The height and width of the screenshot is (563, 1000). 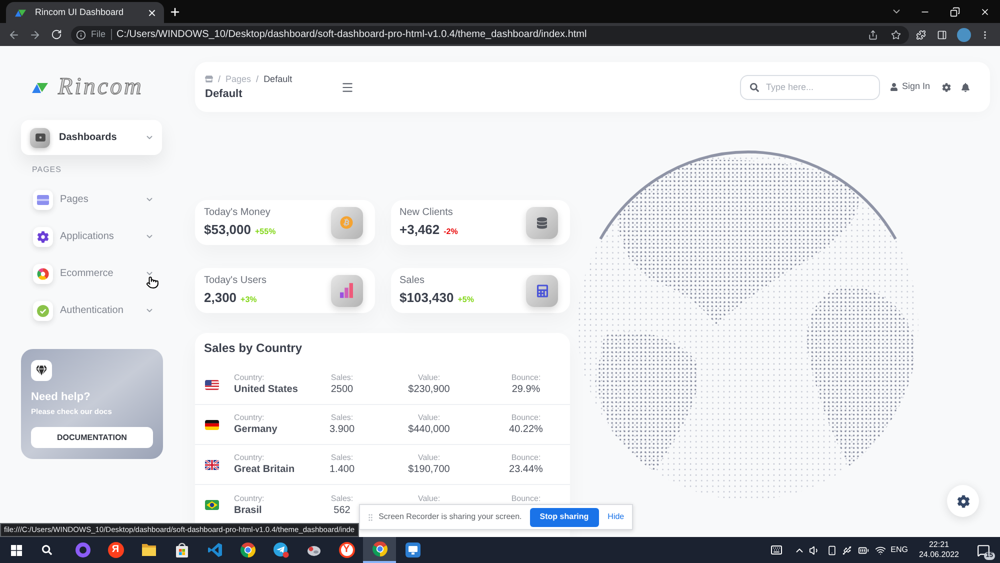 What do you see at coordinates (429, 389) in the screenshot?
I see `table-value: $230,900` at bounding box center [429, 389].